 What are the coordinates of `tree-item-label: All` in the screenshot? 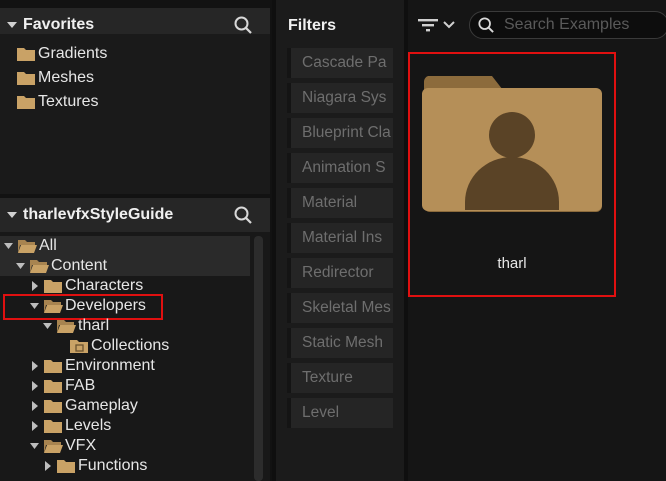 It's located at (48, 245).